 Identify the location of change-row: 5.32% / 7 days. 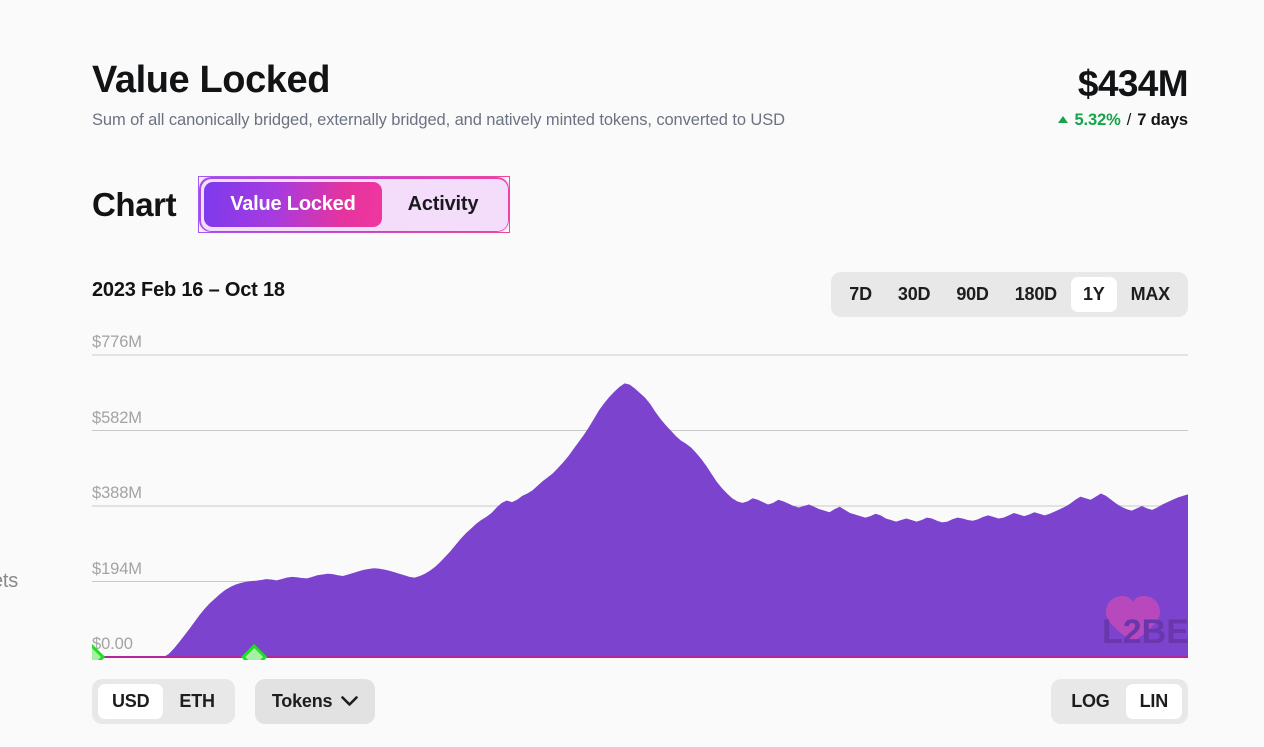
(1123, 120).